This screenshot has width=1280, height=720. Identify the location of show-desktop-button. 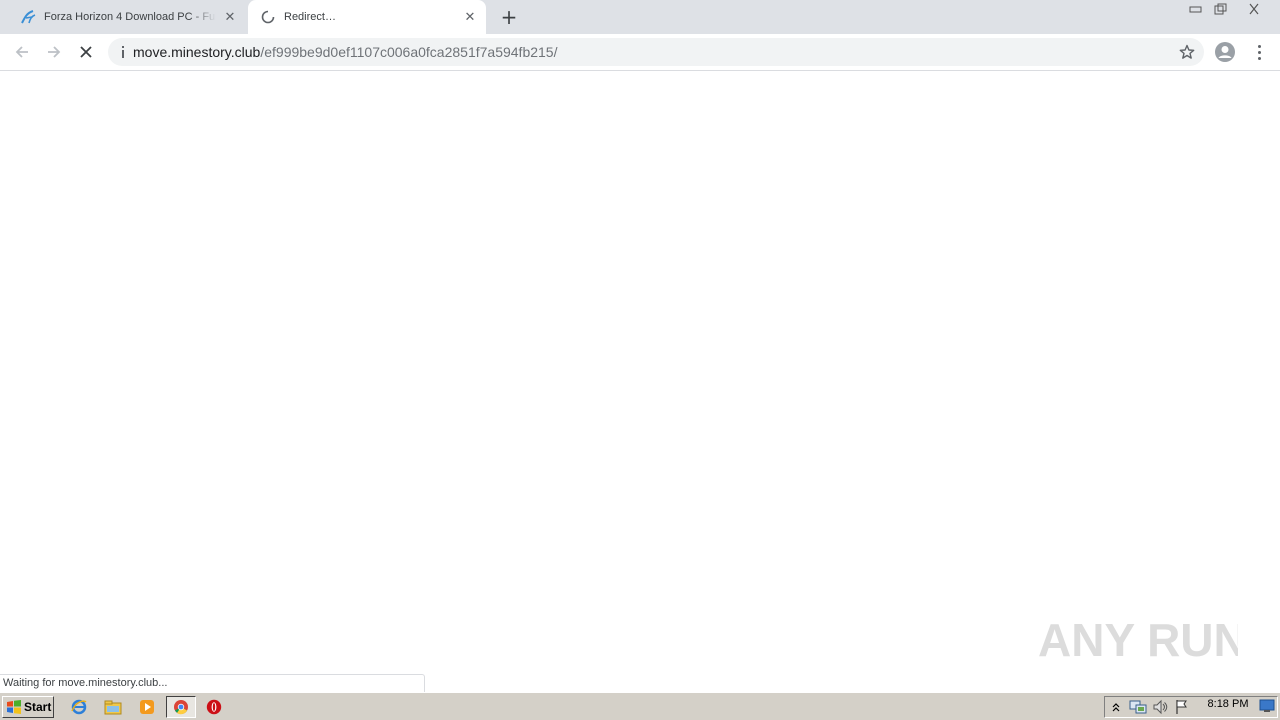
(1267, 706).